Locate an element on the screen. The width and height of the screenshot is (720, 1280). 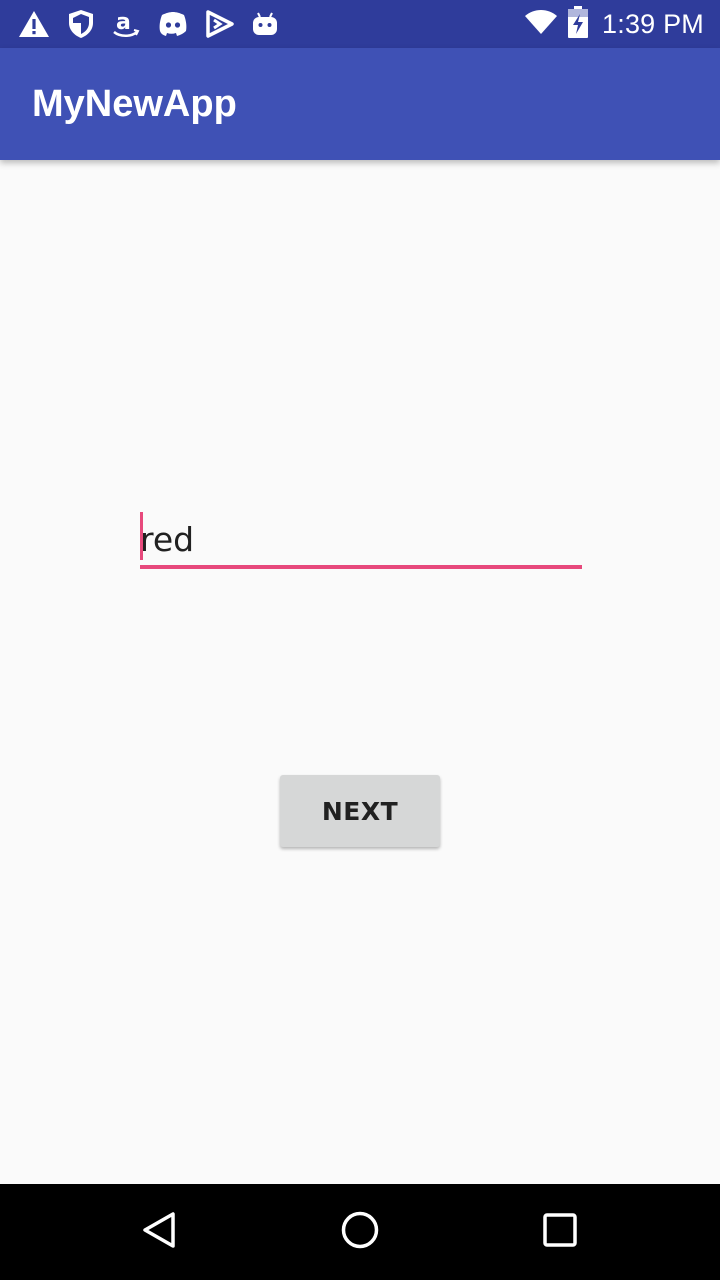
back-button is located at coordinates (160, 1232).